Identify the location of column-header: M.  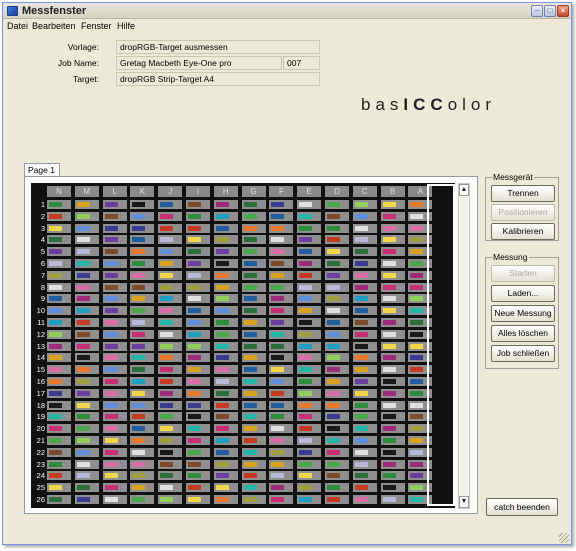
(86, 191).